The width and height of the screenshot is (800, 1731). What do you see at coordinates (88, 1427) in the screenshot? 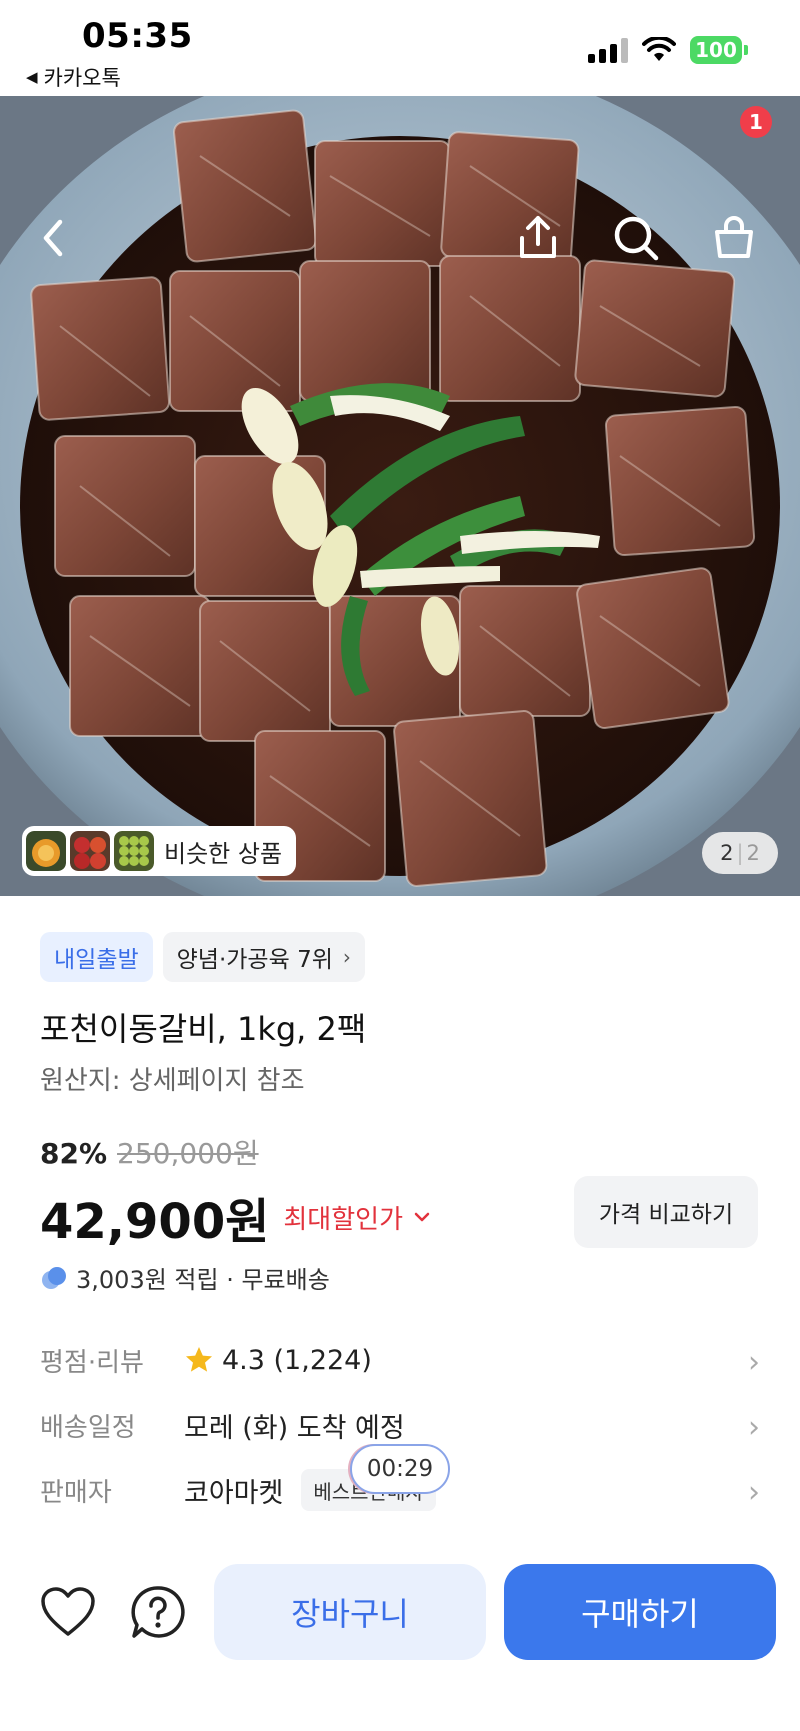
I see `delivery-label: 배송일정` at bounding box center [88, 1427].